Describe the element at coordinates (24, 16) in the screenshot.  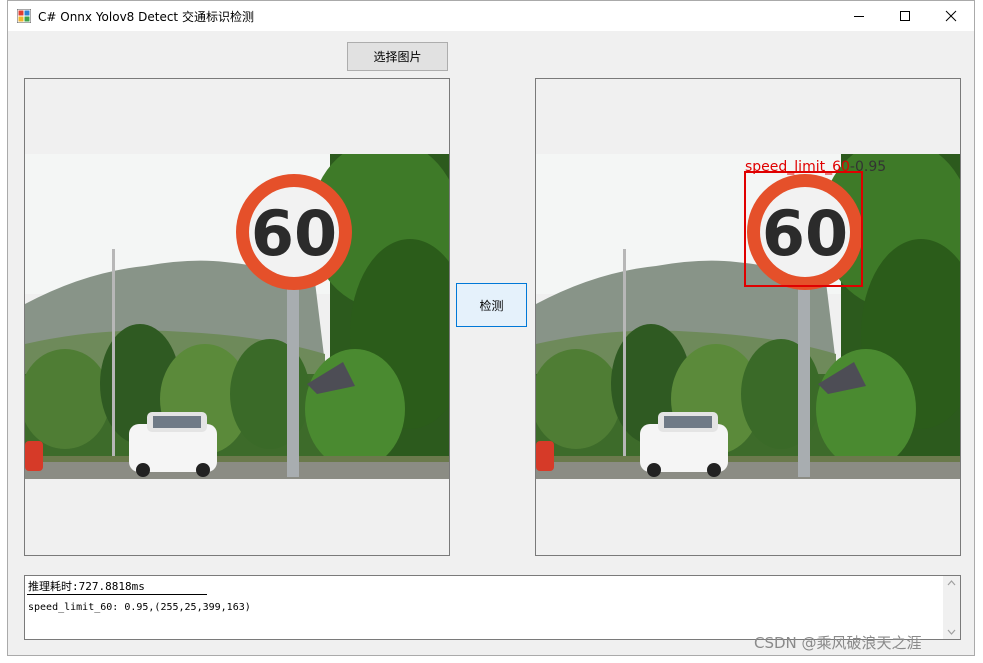
I see `app-icon` at that location.